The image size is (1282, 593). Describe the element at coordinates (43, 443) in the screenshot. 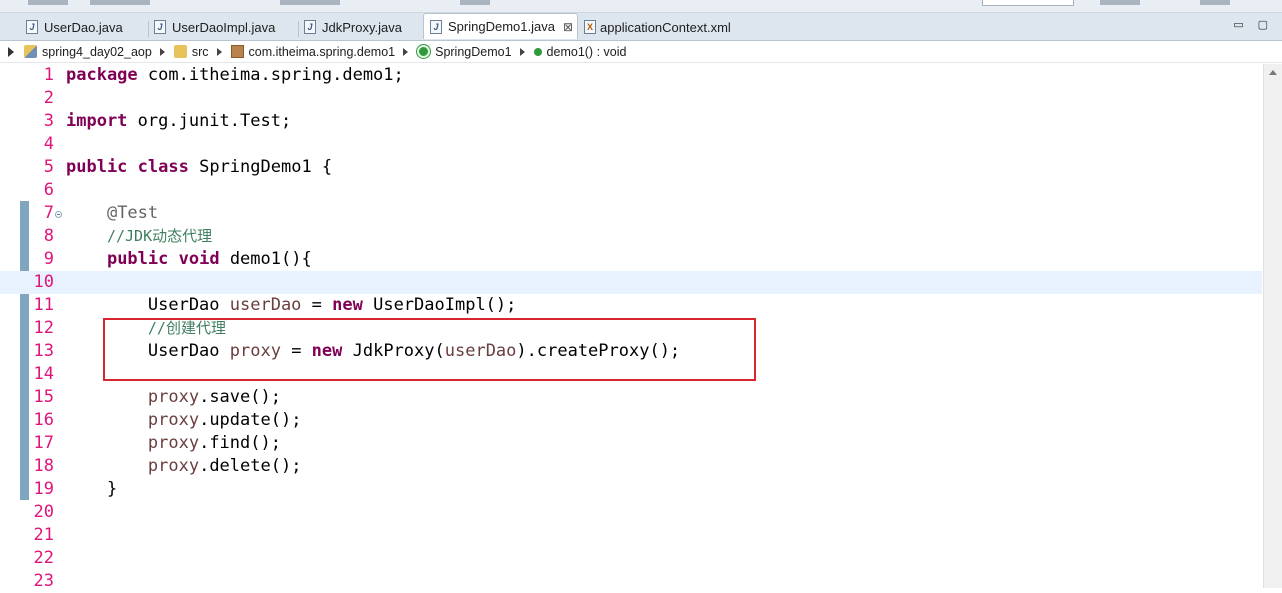

I see `line-number: 17` at that location.